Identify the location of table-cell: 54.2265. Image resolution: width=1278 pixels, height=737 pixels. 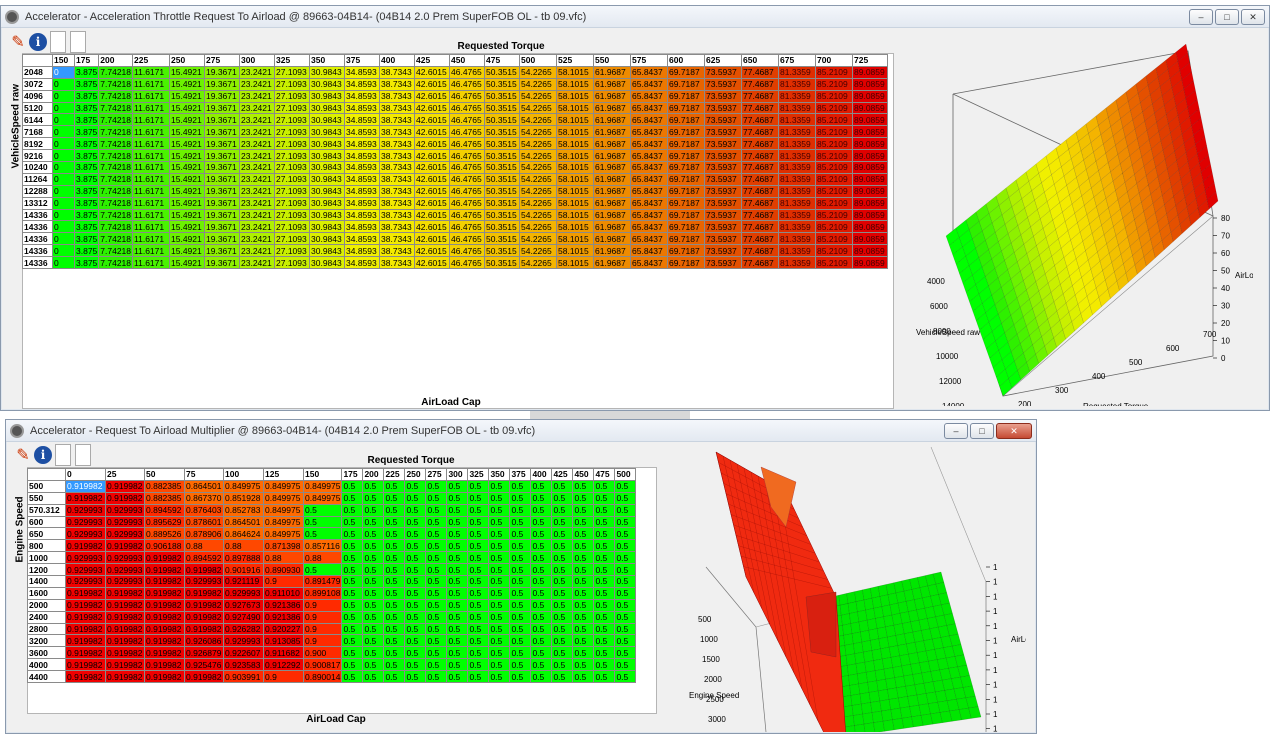
(538, 191).